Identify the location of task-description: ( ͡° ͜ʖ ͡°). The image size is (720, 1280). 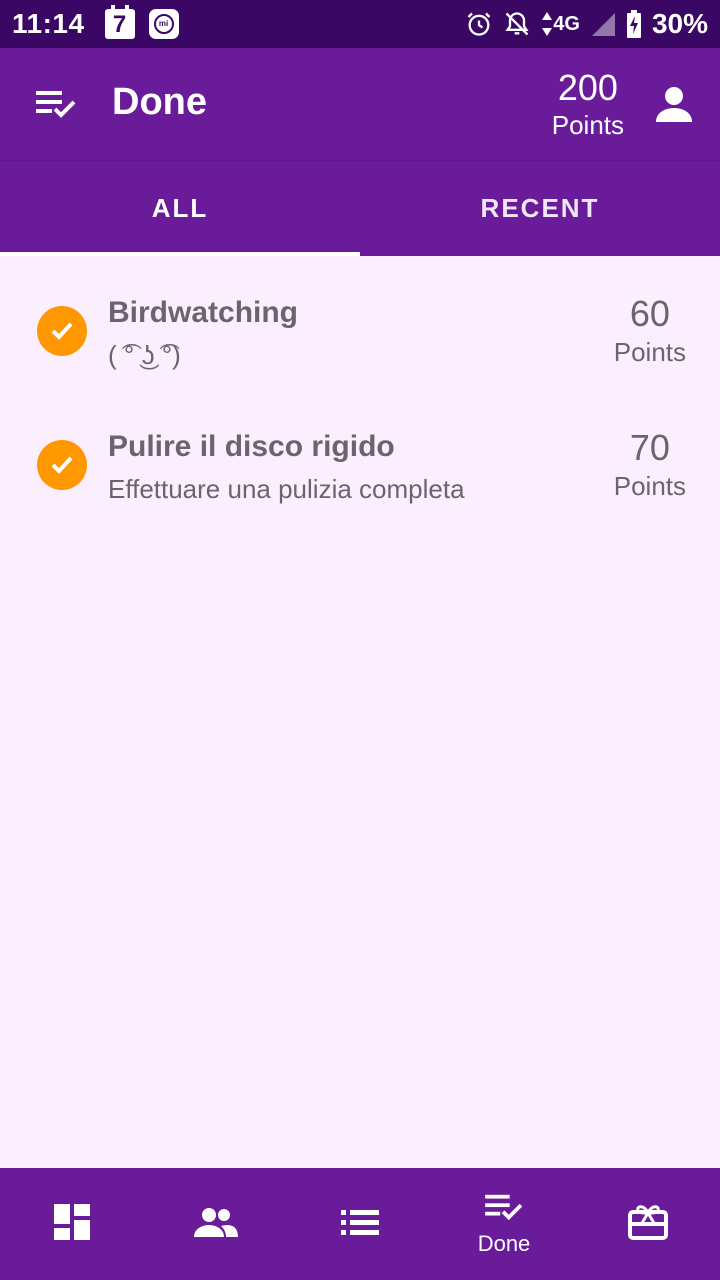
(144, 355).